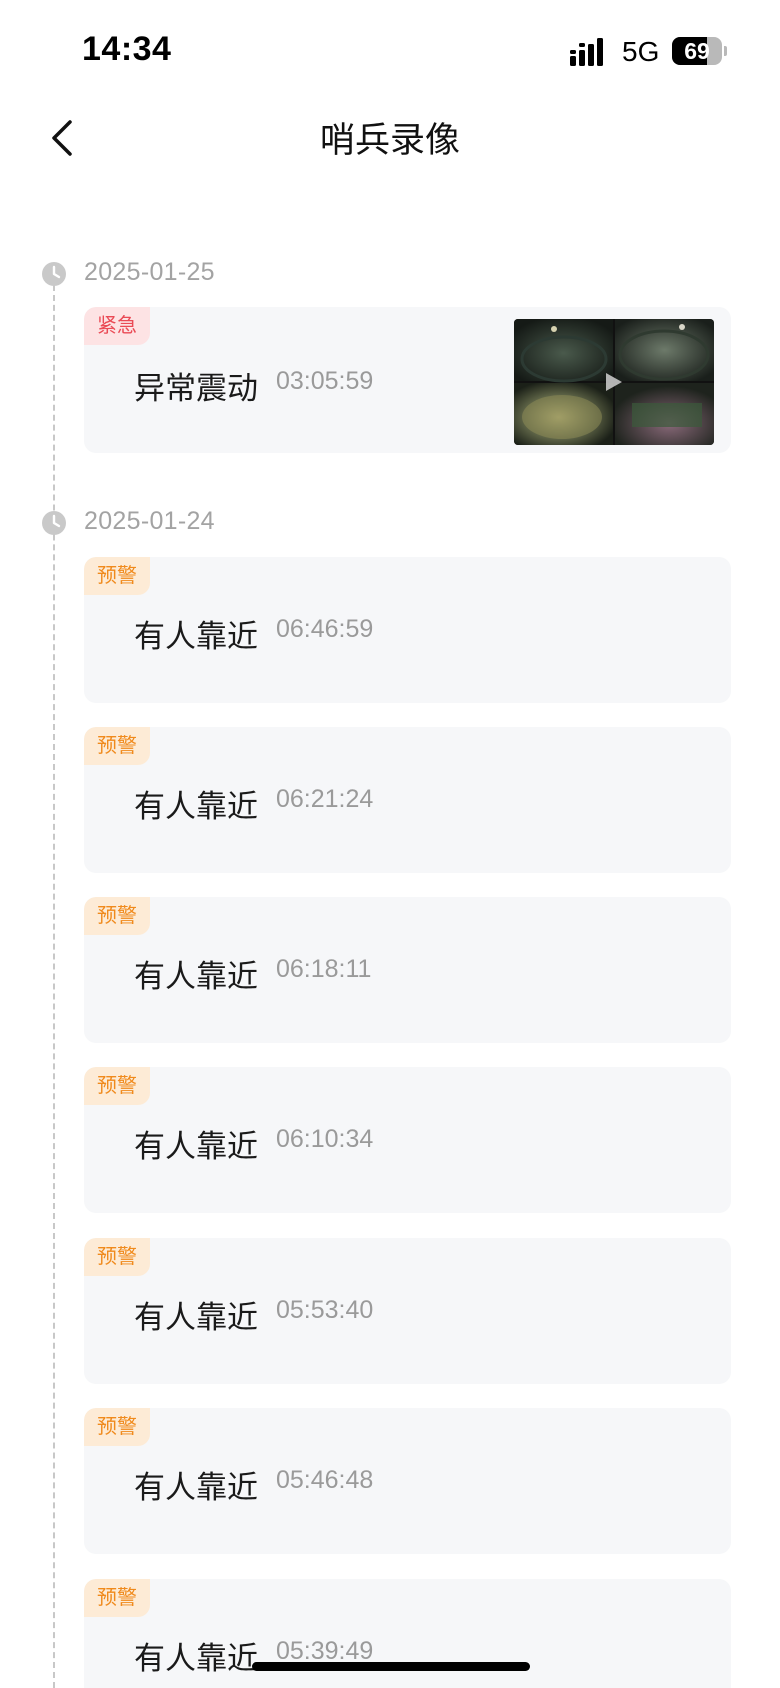  I want to click on event-time: 06:21:24, so click(325, 799).